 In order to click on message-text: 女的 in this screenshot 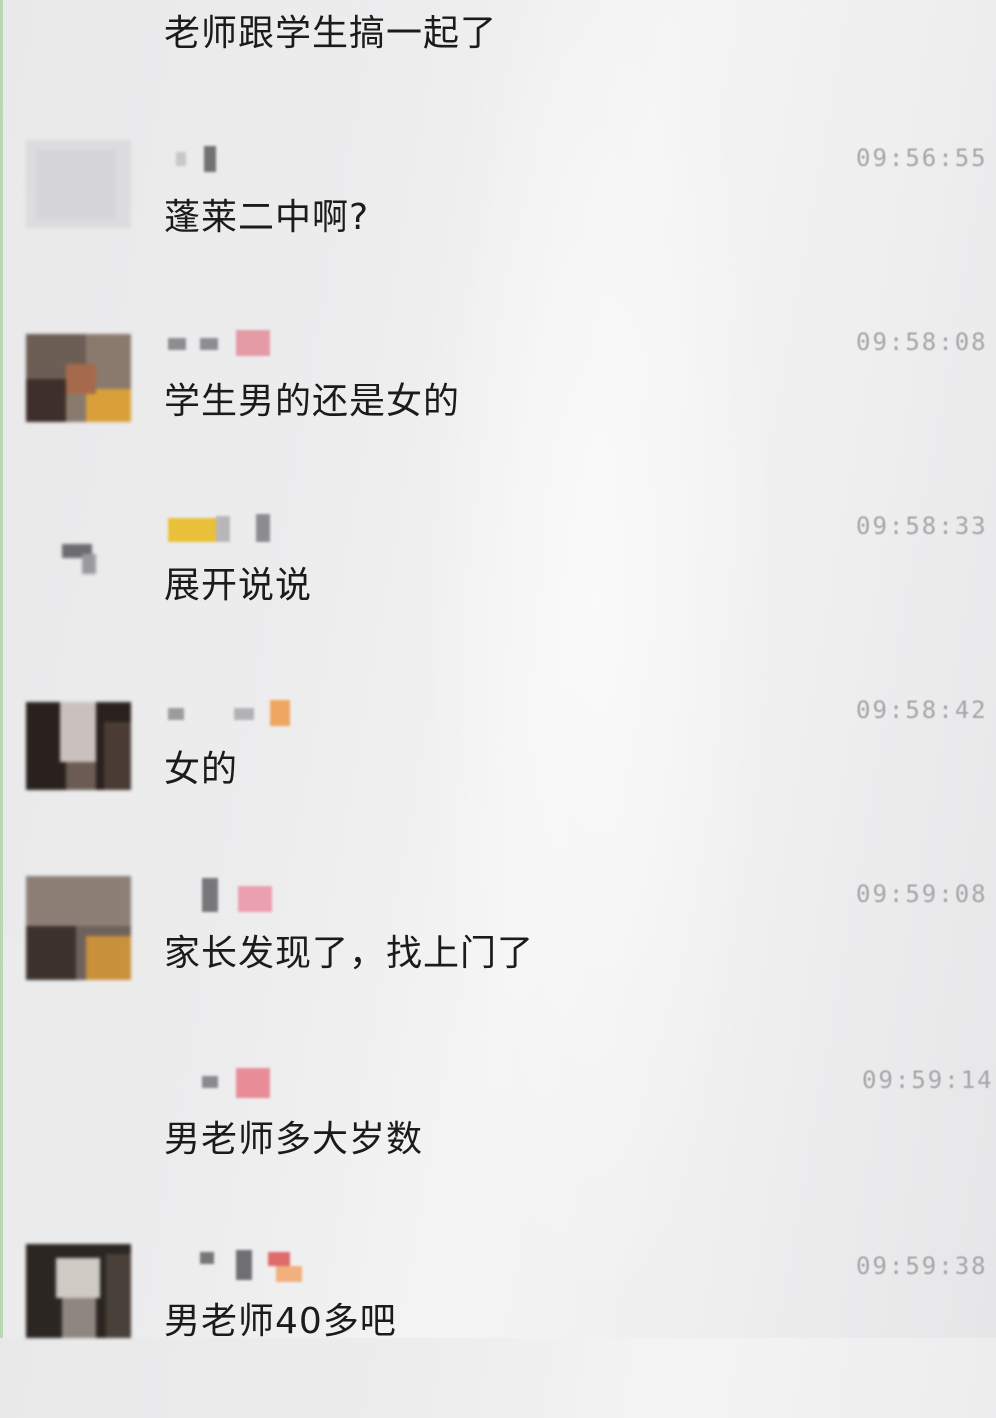, I will do `click(201, 769)`.